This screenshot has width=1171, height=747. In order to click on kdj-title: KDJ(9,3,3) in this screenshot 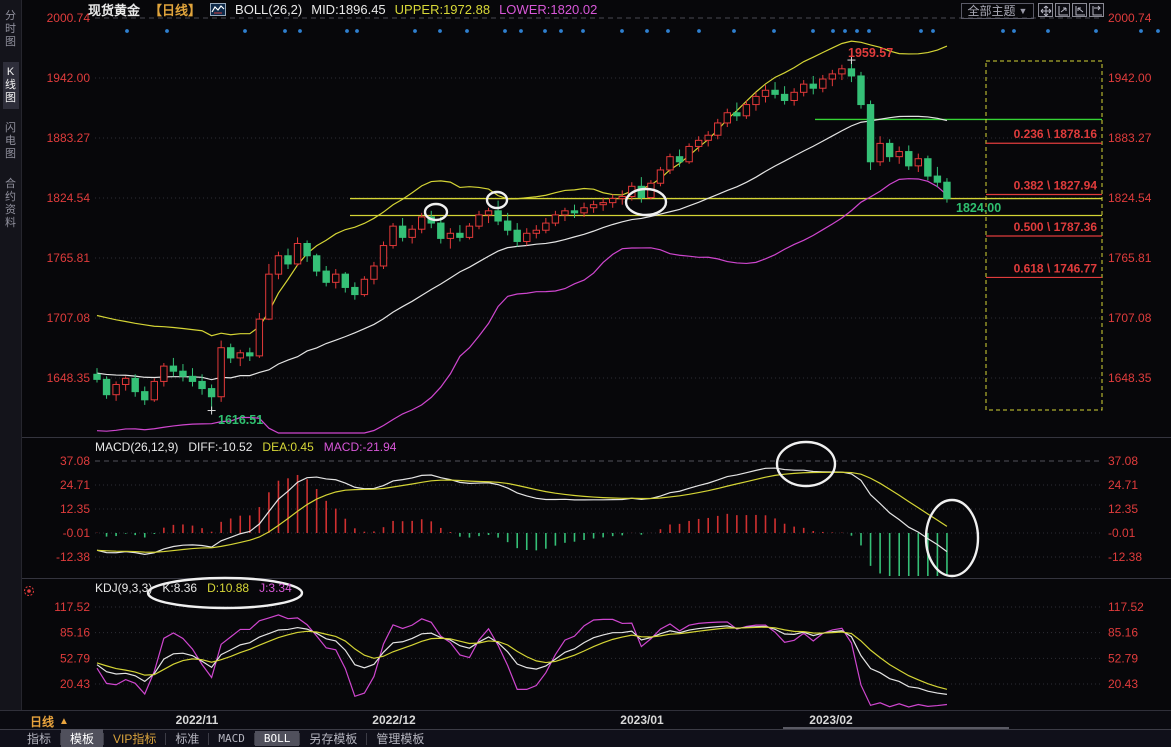, I will do `click(124, 588)`.